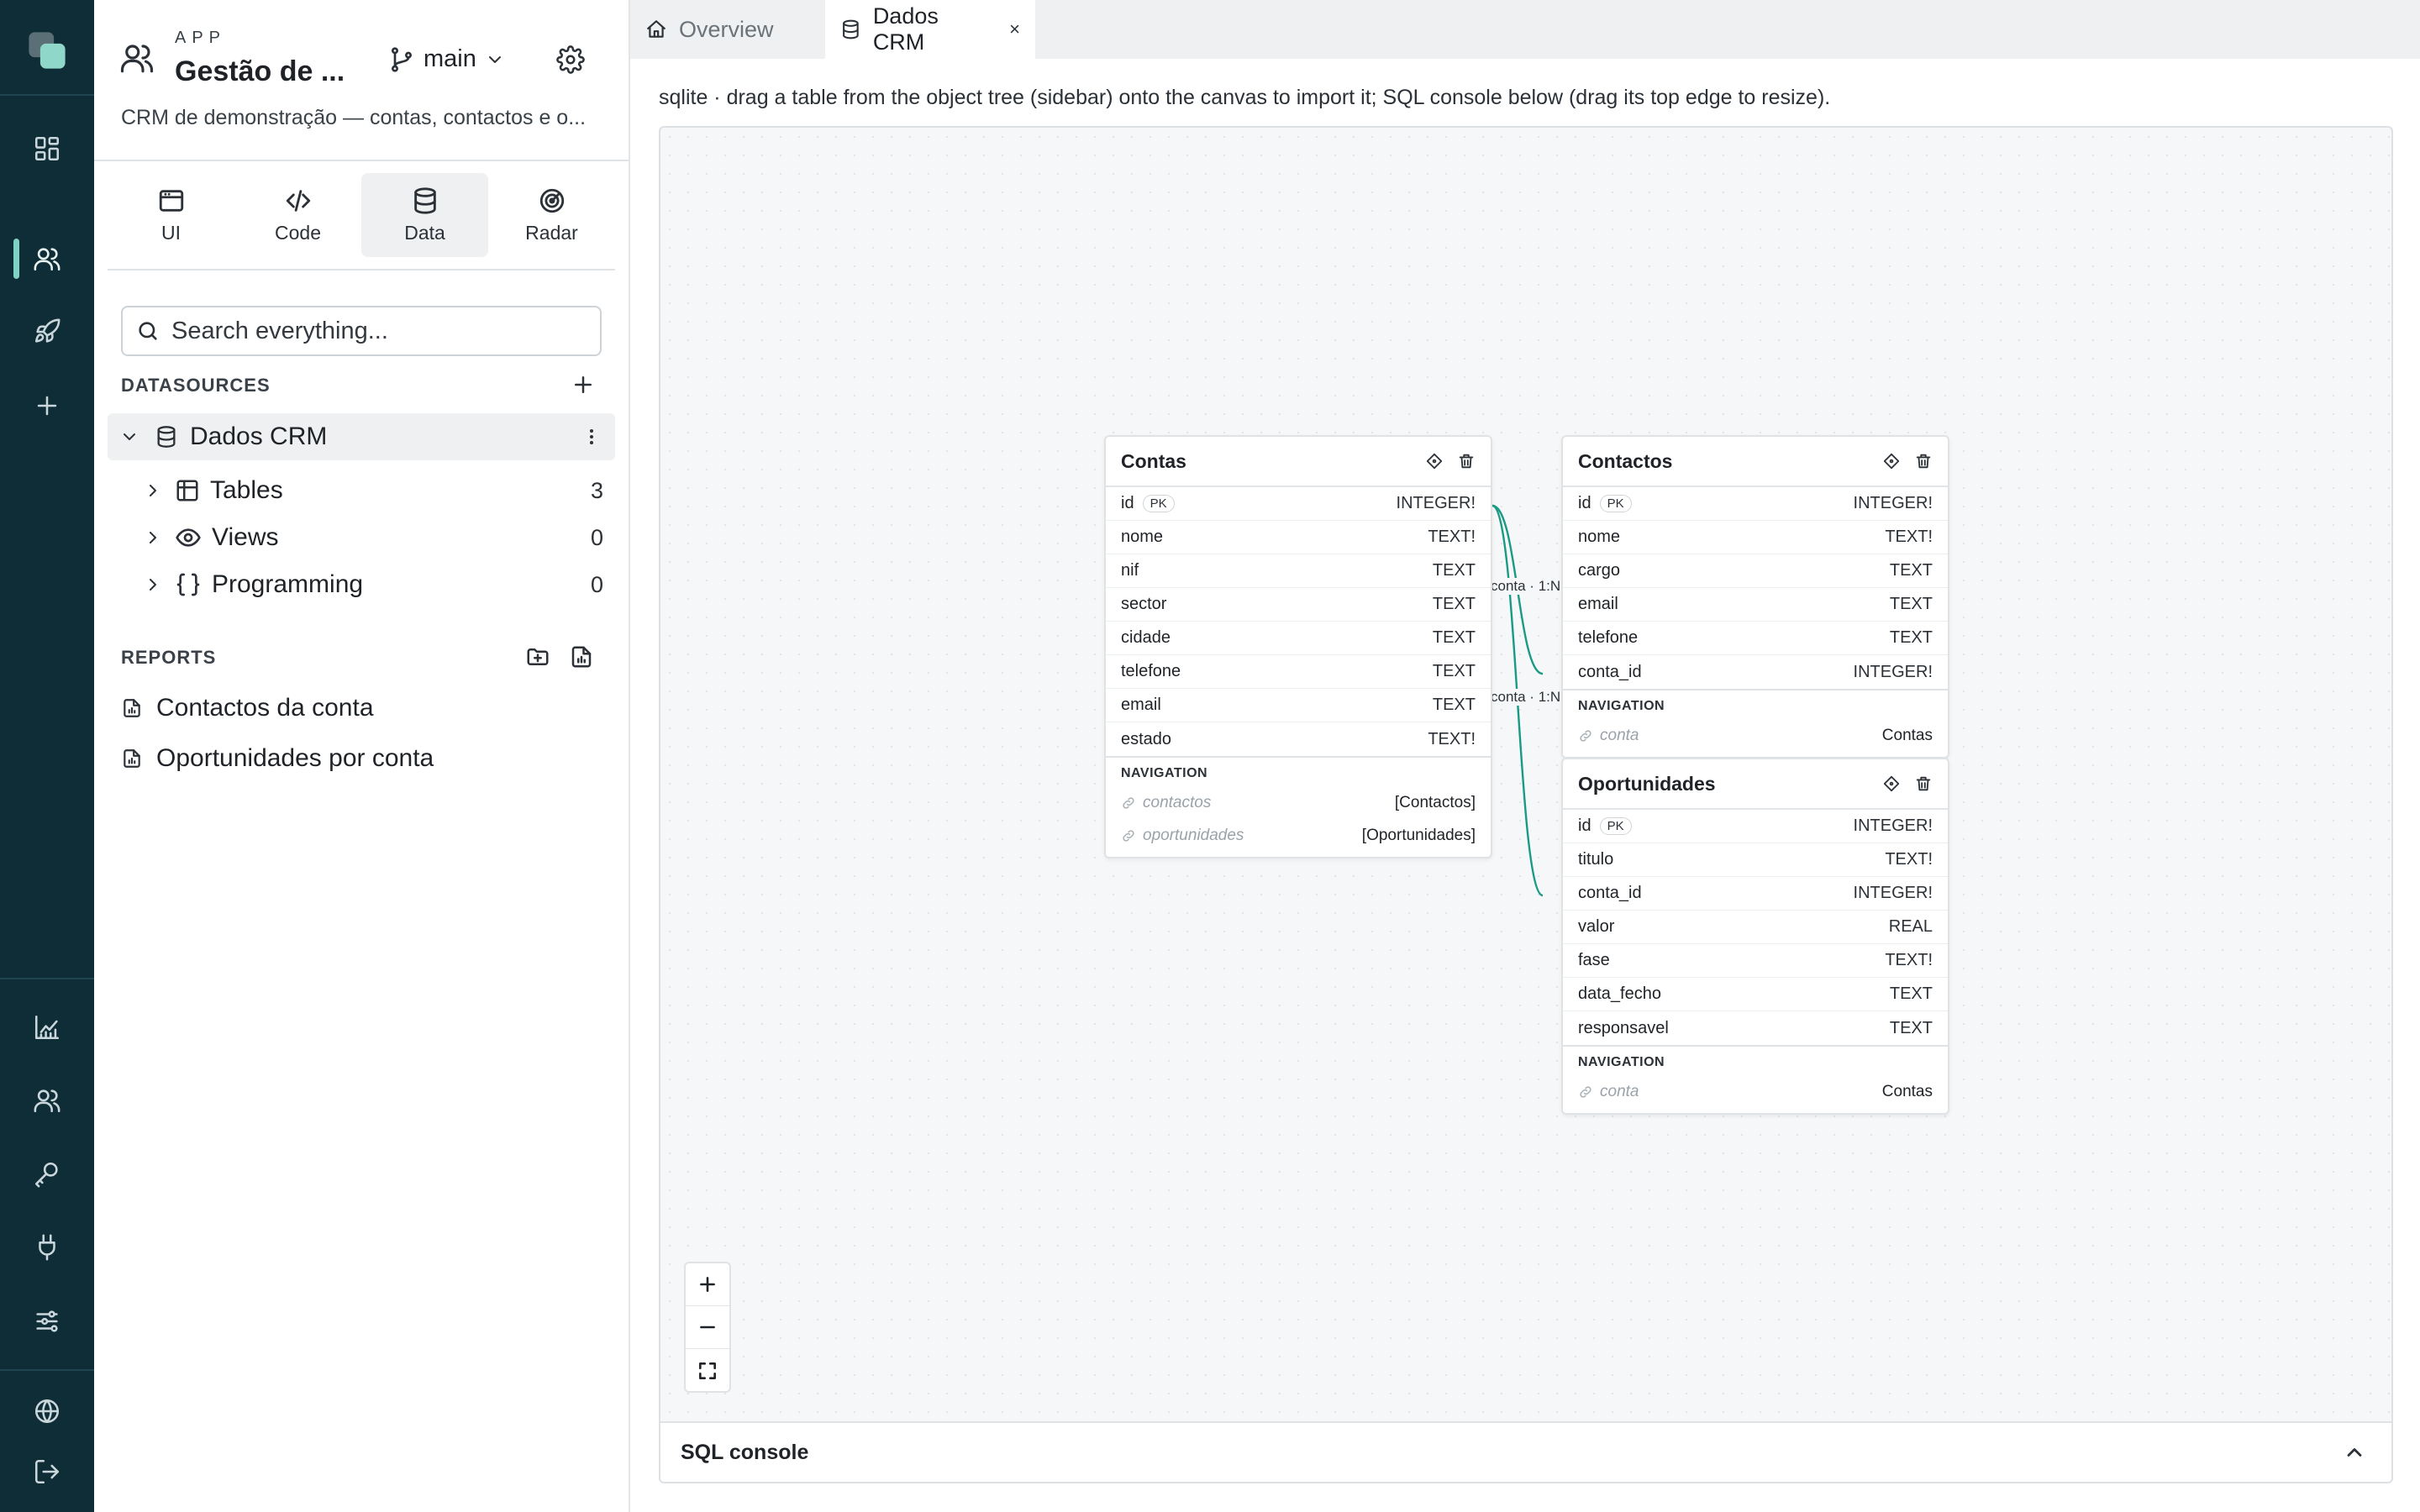  I want to click on column-name: nif, so click(1130, 570).